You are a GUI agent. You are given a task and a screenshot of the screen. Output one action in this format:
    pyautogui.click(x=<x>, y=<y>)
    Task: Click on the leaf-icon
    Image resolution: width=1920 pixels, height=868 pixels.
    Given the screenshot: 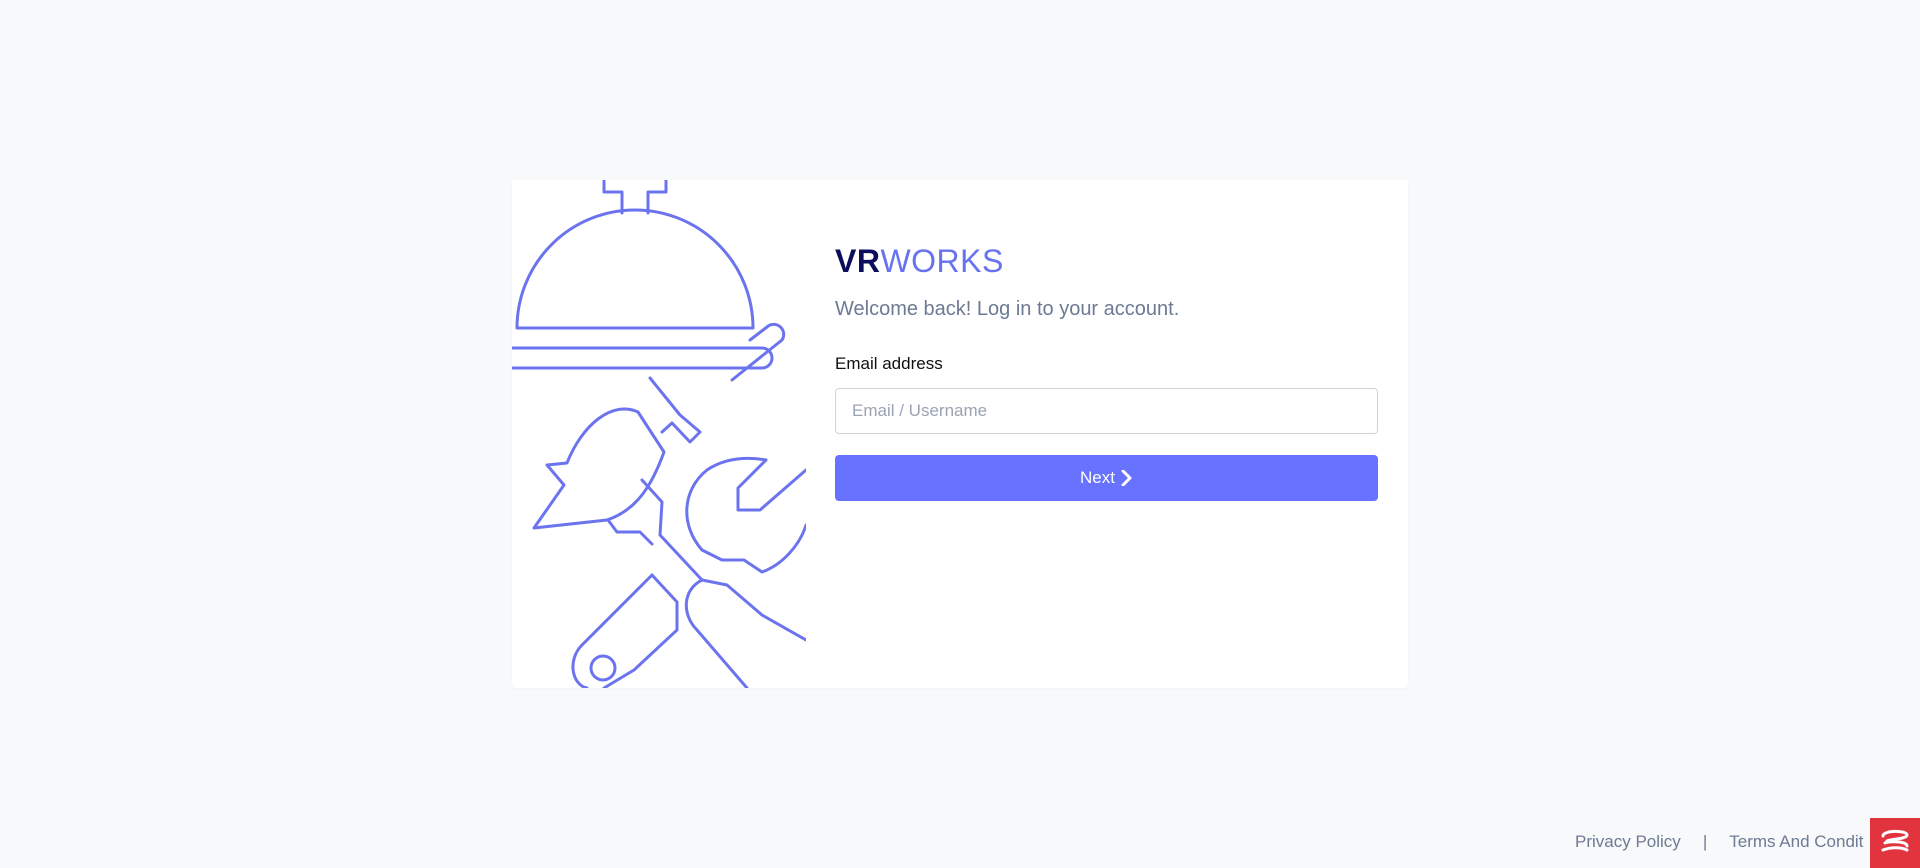 What is the action you would take?
    pyautogui.click(x=617, y=461)
    